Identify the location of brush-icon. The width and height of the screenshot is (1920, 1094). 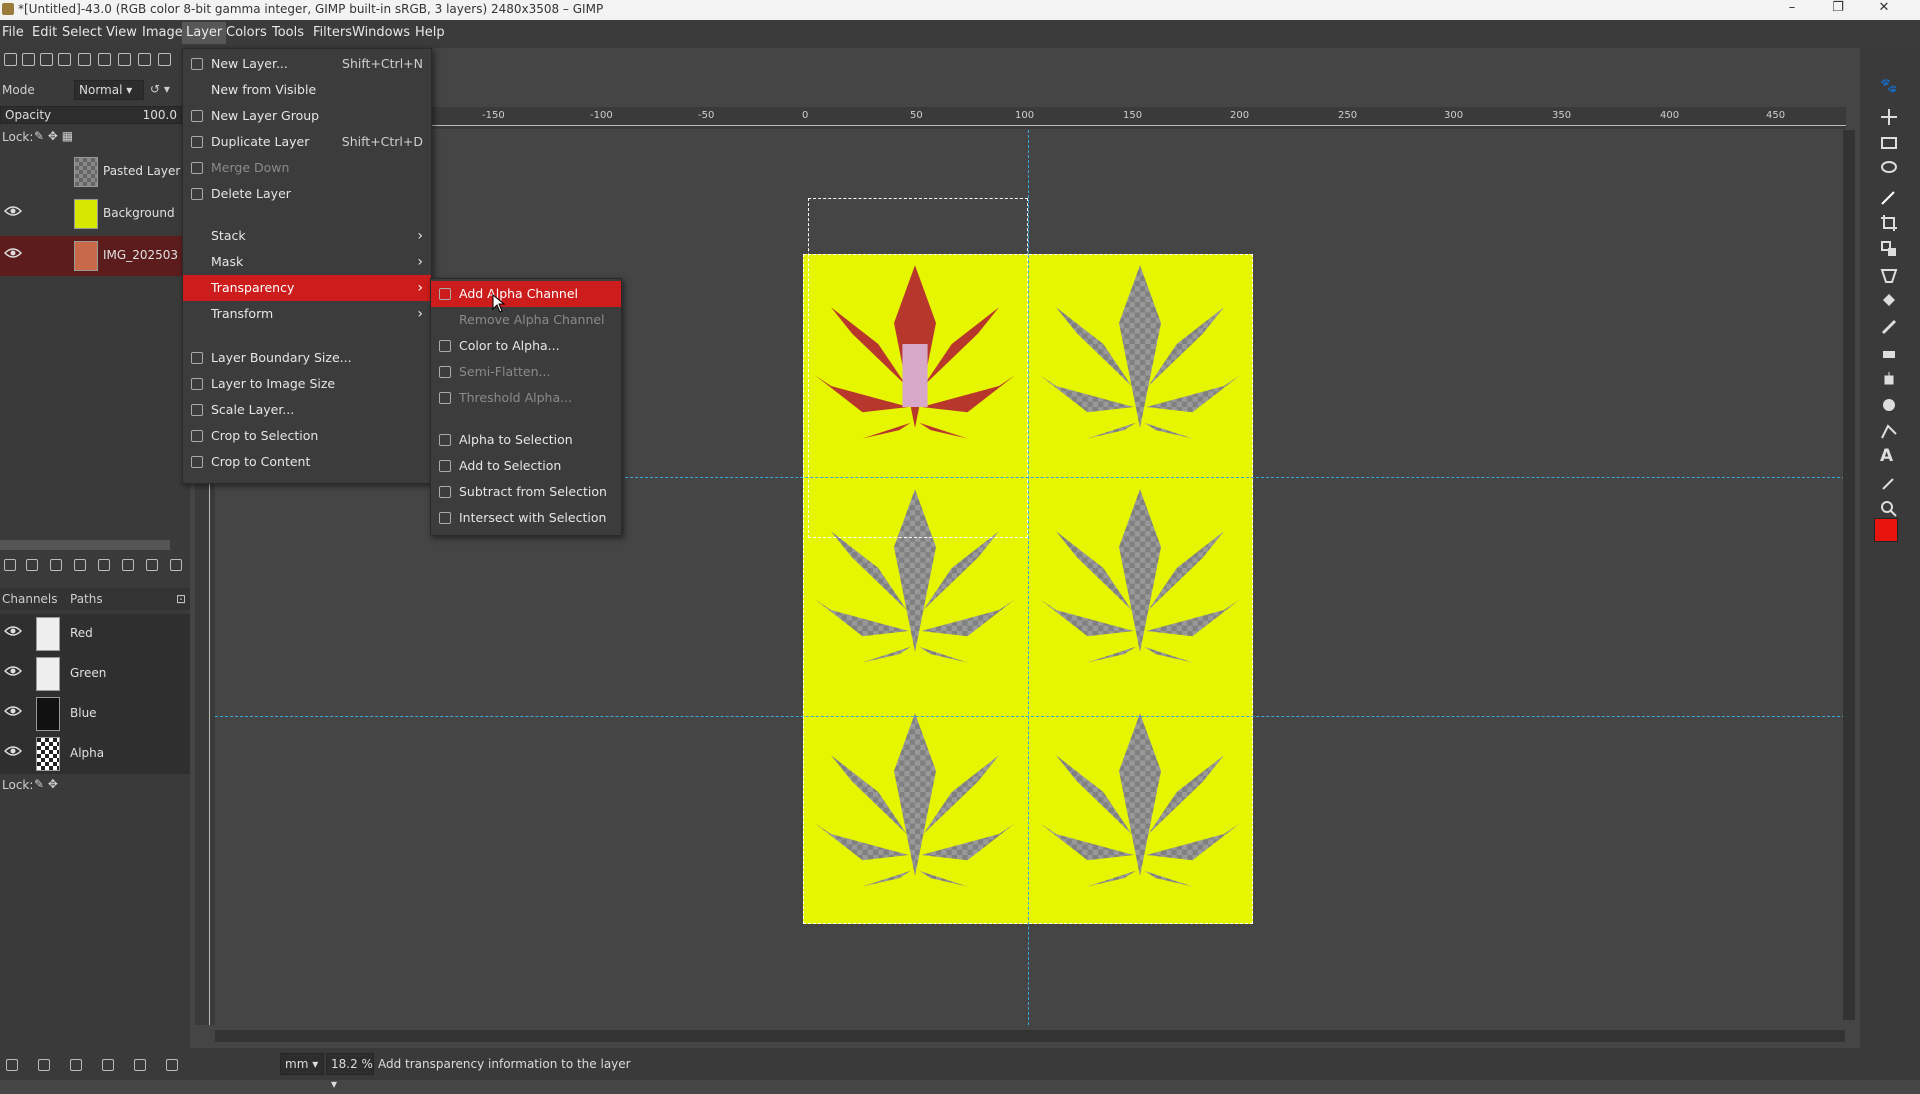
(64, 59).